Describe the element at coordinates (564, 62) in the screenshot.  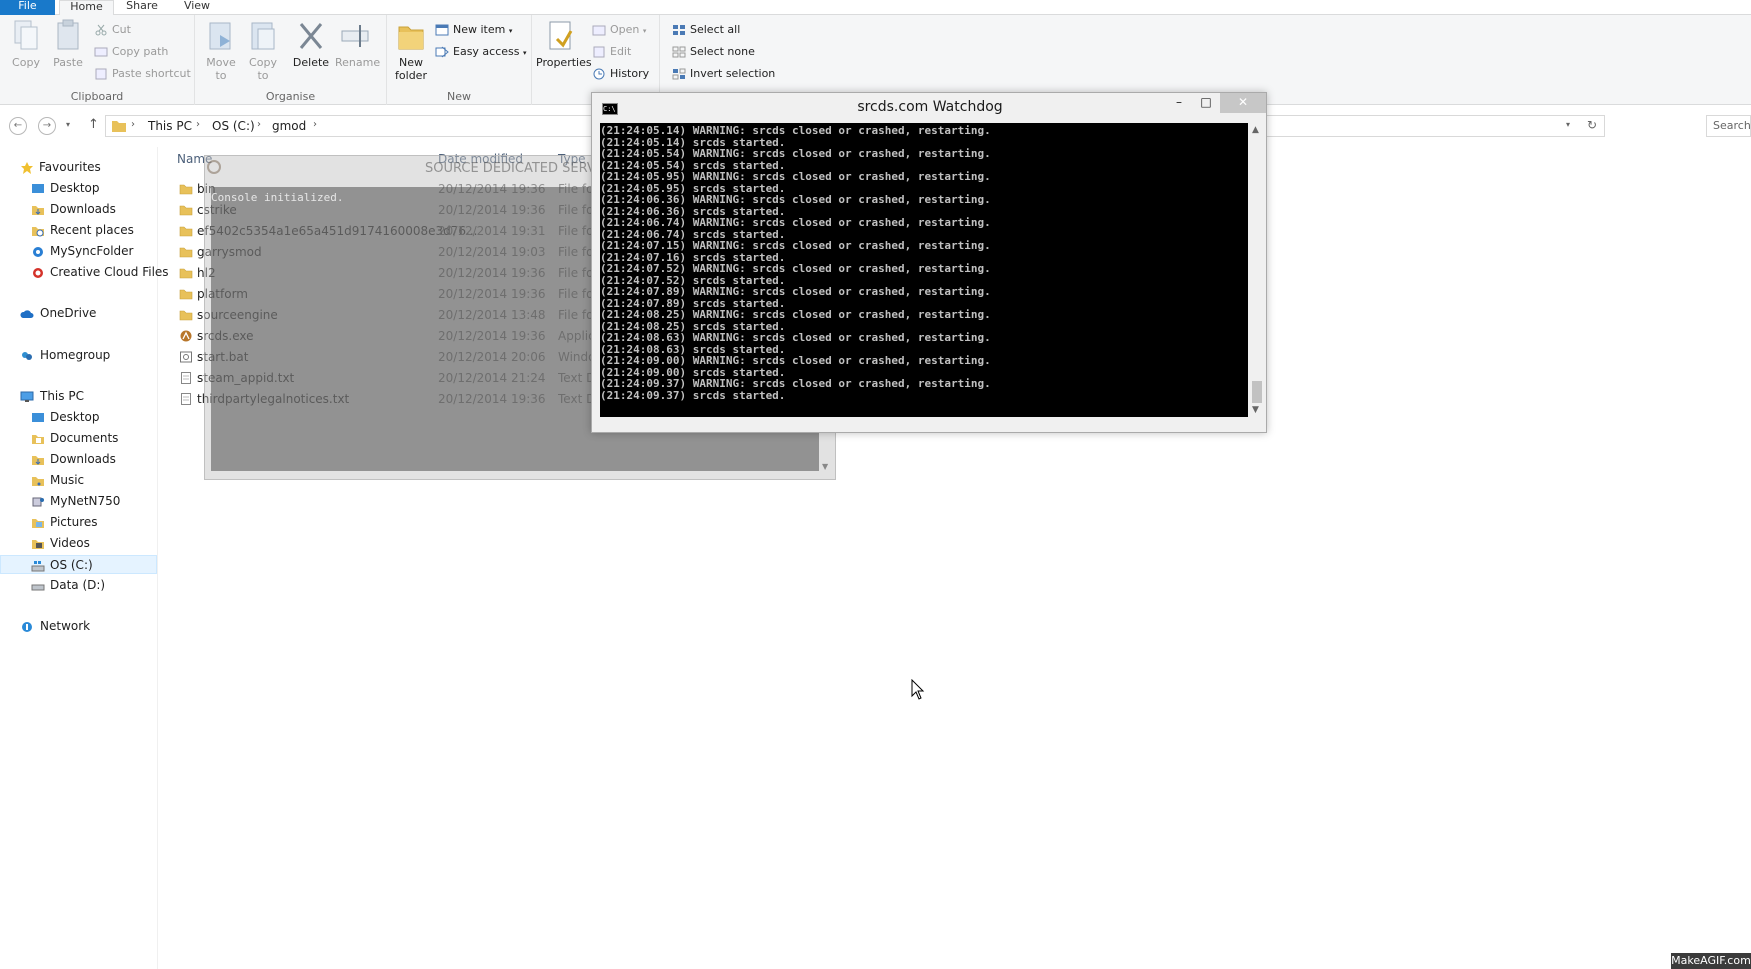
I see `properties-label: Properties` at that location.